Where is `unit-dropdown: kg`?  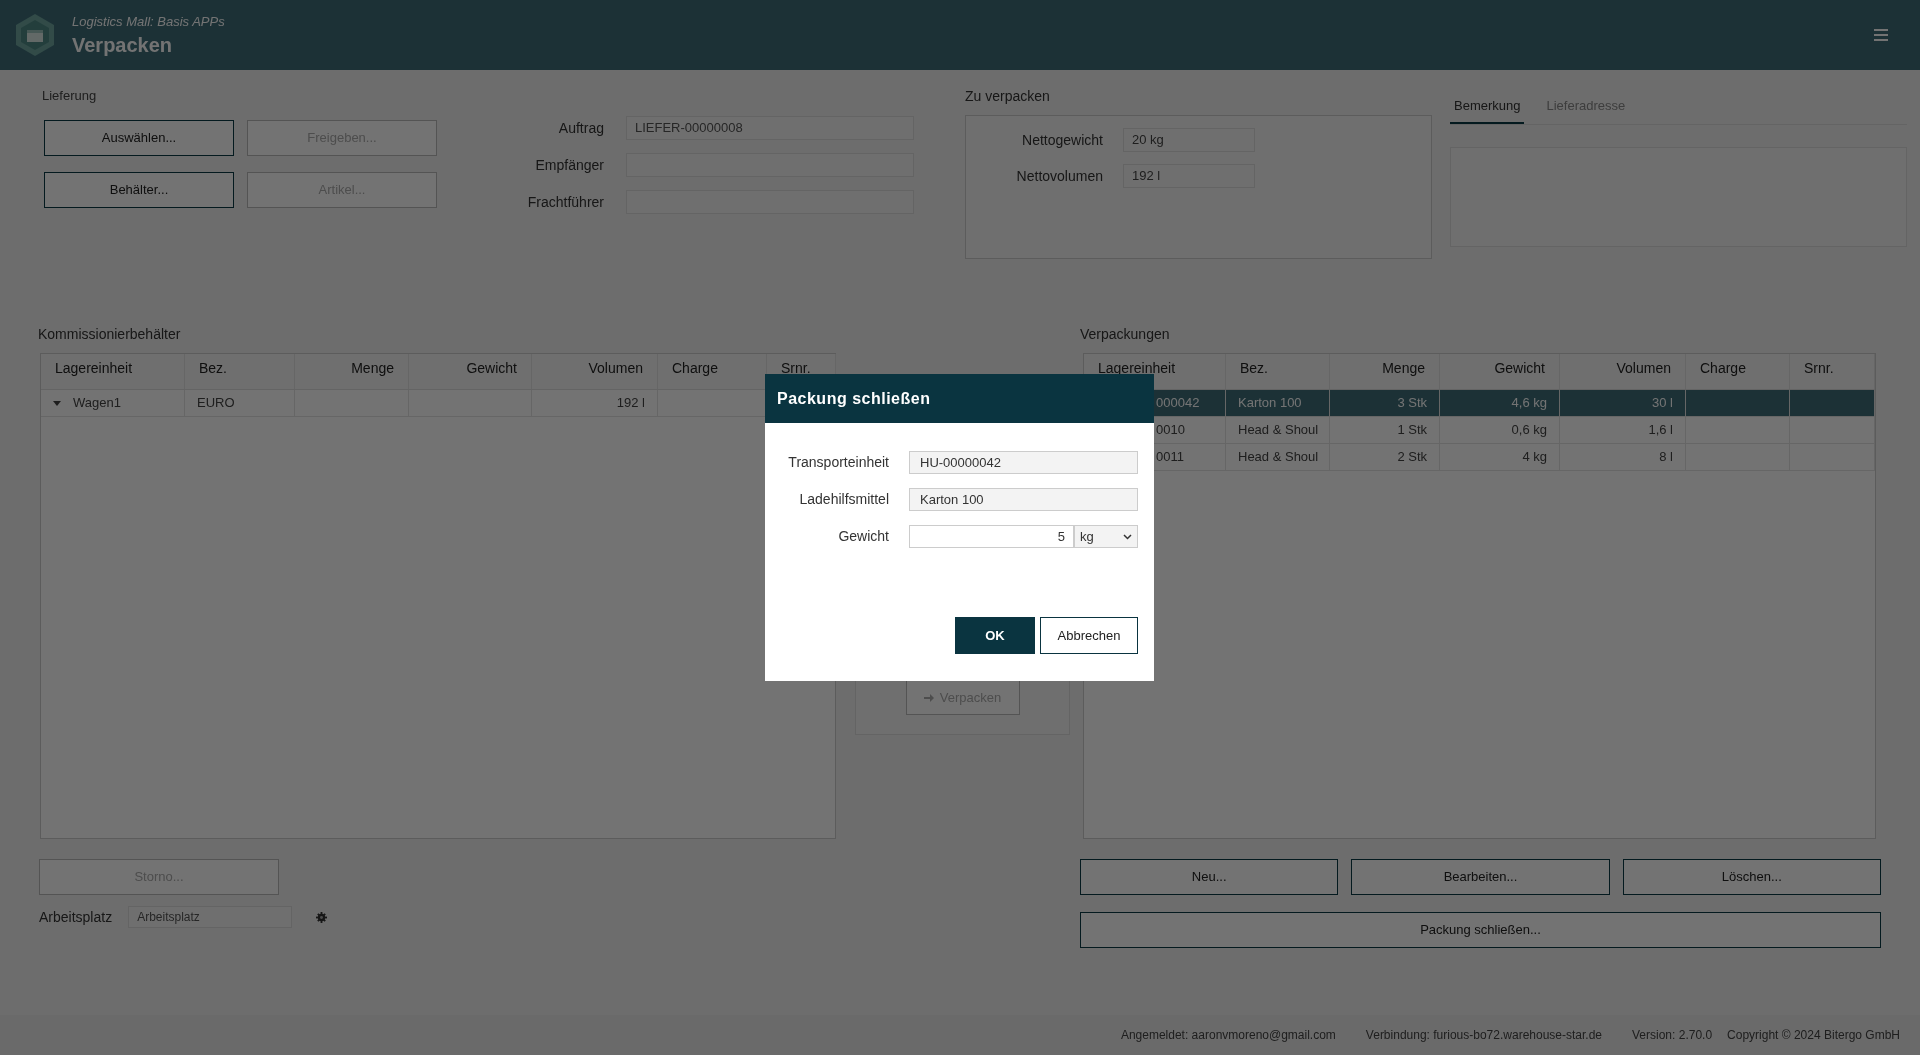 unit-dropdown: kg is located at coordinates (1106, 536).